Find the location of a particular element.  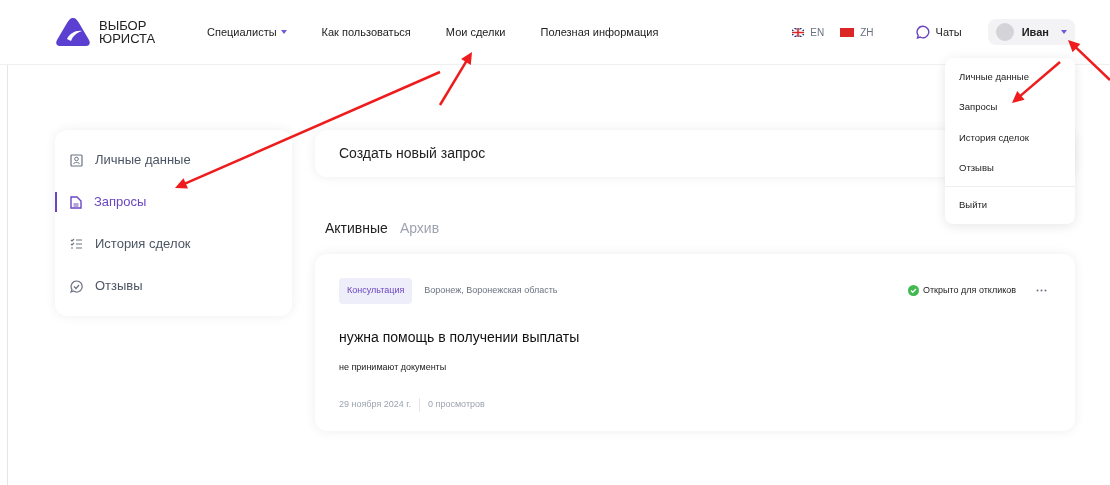

avatar is located at coordinates (1004, 32).